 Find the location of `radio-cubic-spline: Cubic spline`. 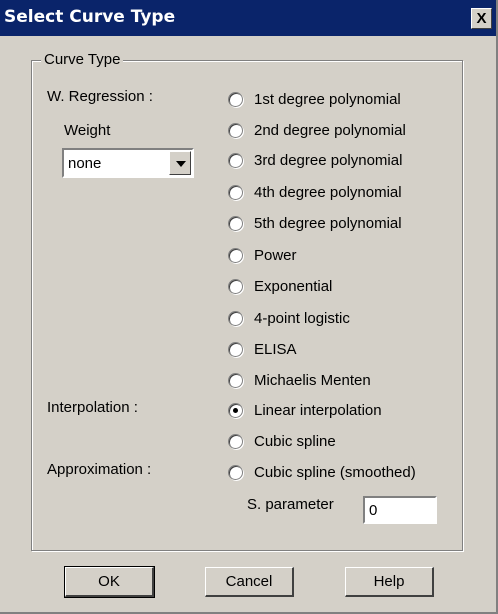

radio-cubic-spline: Cubic spline is located at coordinates (282, 441).